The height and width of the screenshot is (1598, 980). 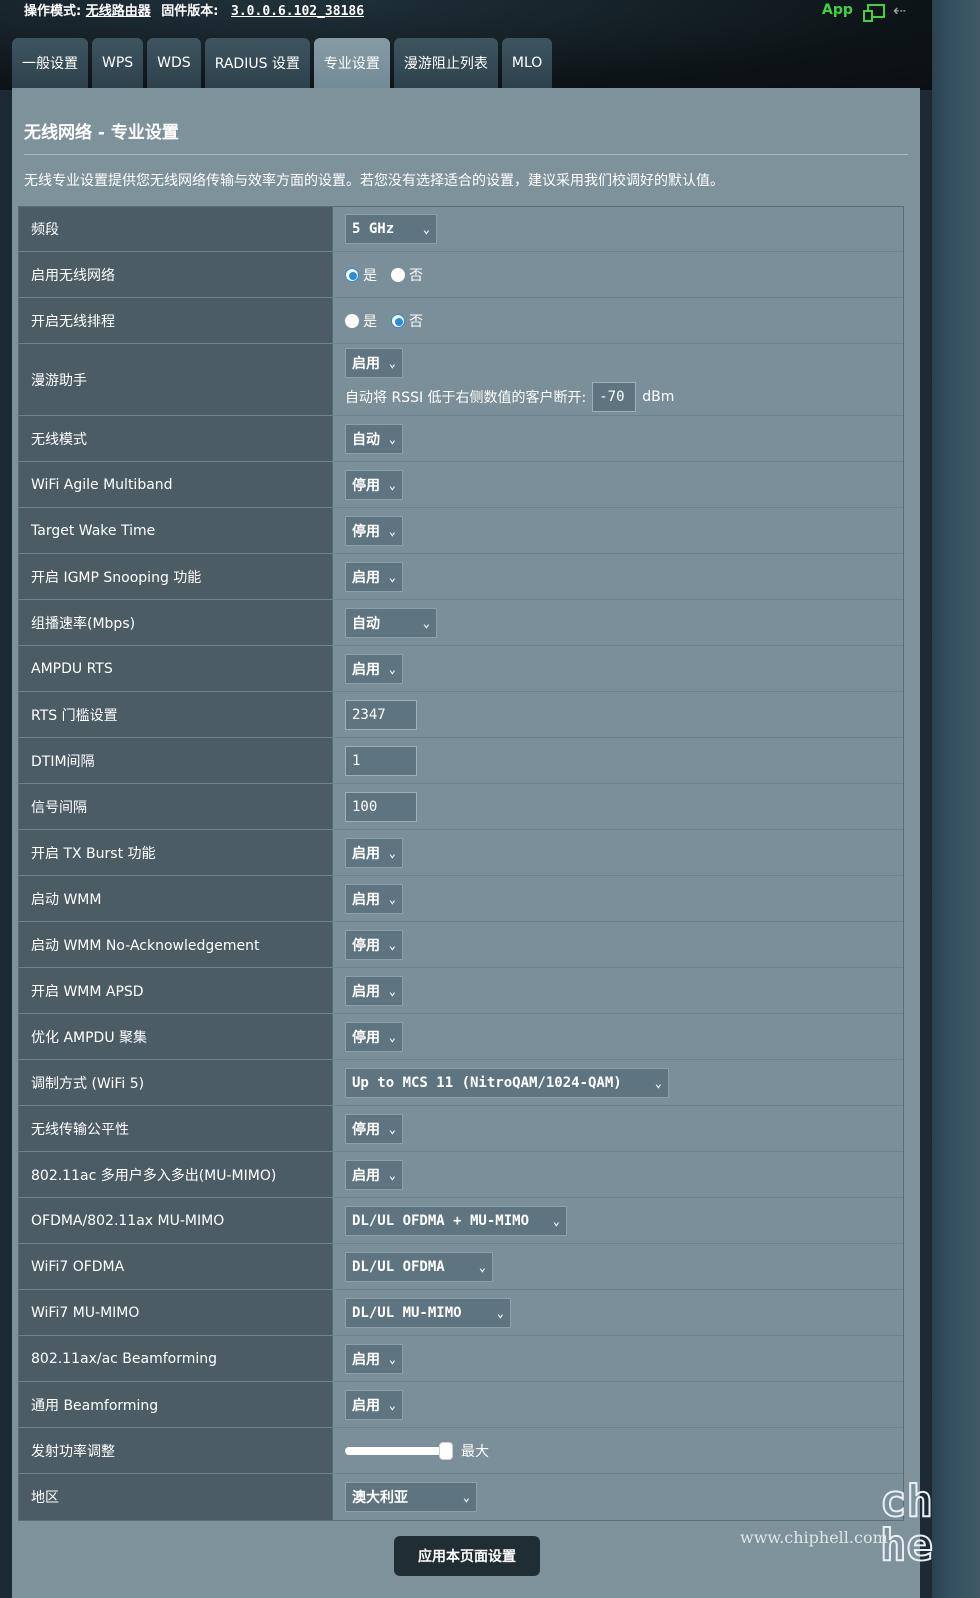 What do you see at coordinates (461, 531) in the screenshot?
I see `row-twt: Target Wake Time 停用 ⌄` at bounding box center [461, 531].